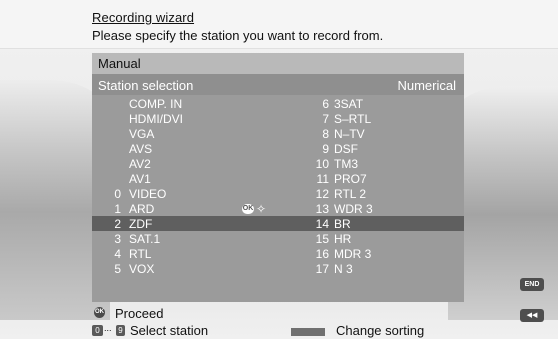 The width and height of the screenshot is (558, 339). I want to click on channel-item: 12 RTL 2, so click(368, 194).